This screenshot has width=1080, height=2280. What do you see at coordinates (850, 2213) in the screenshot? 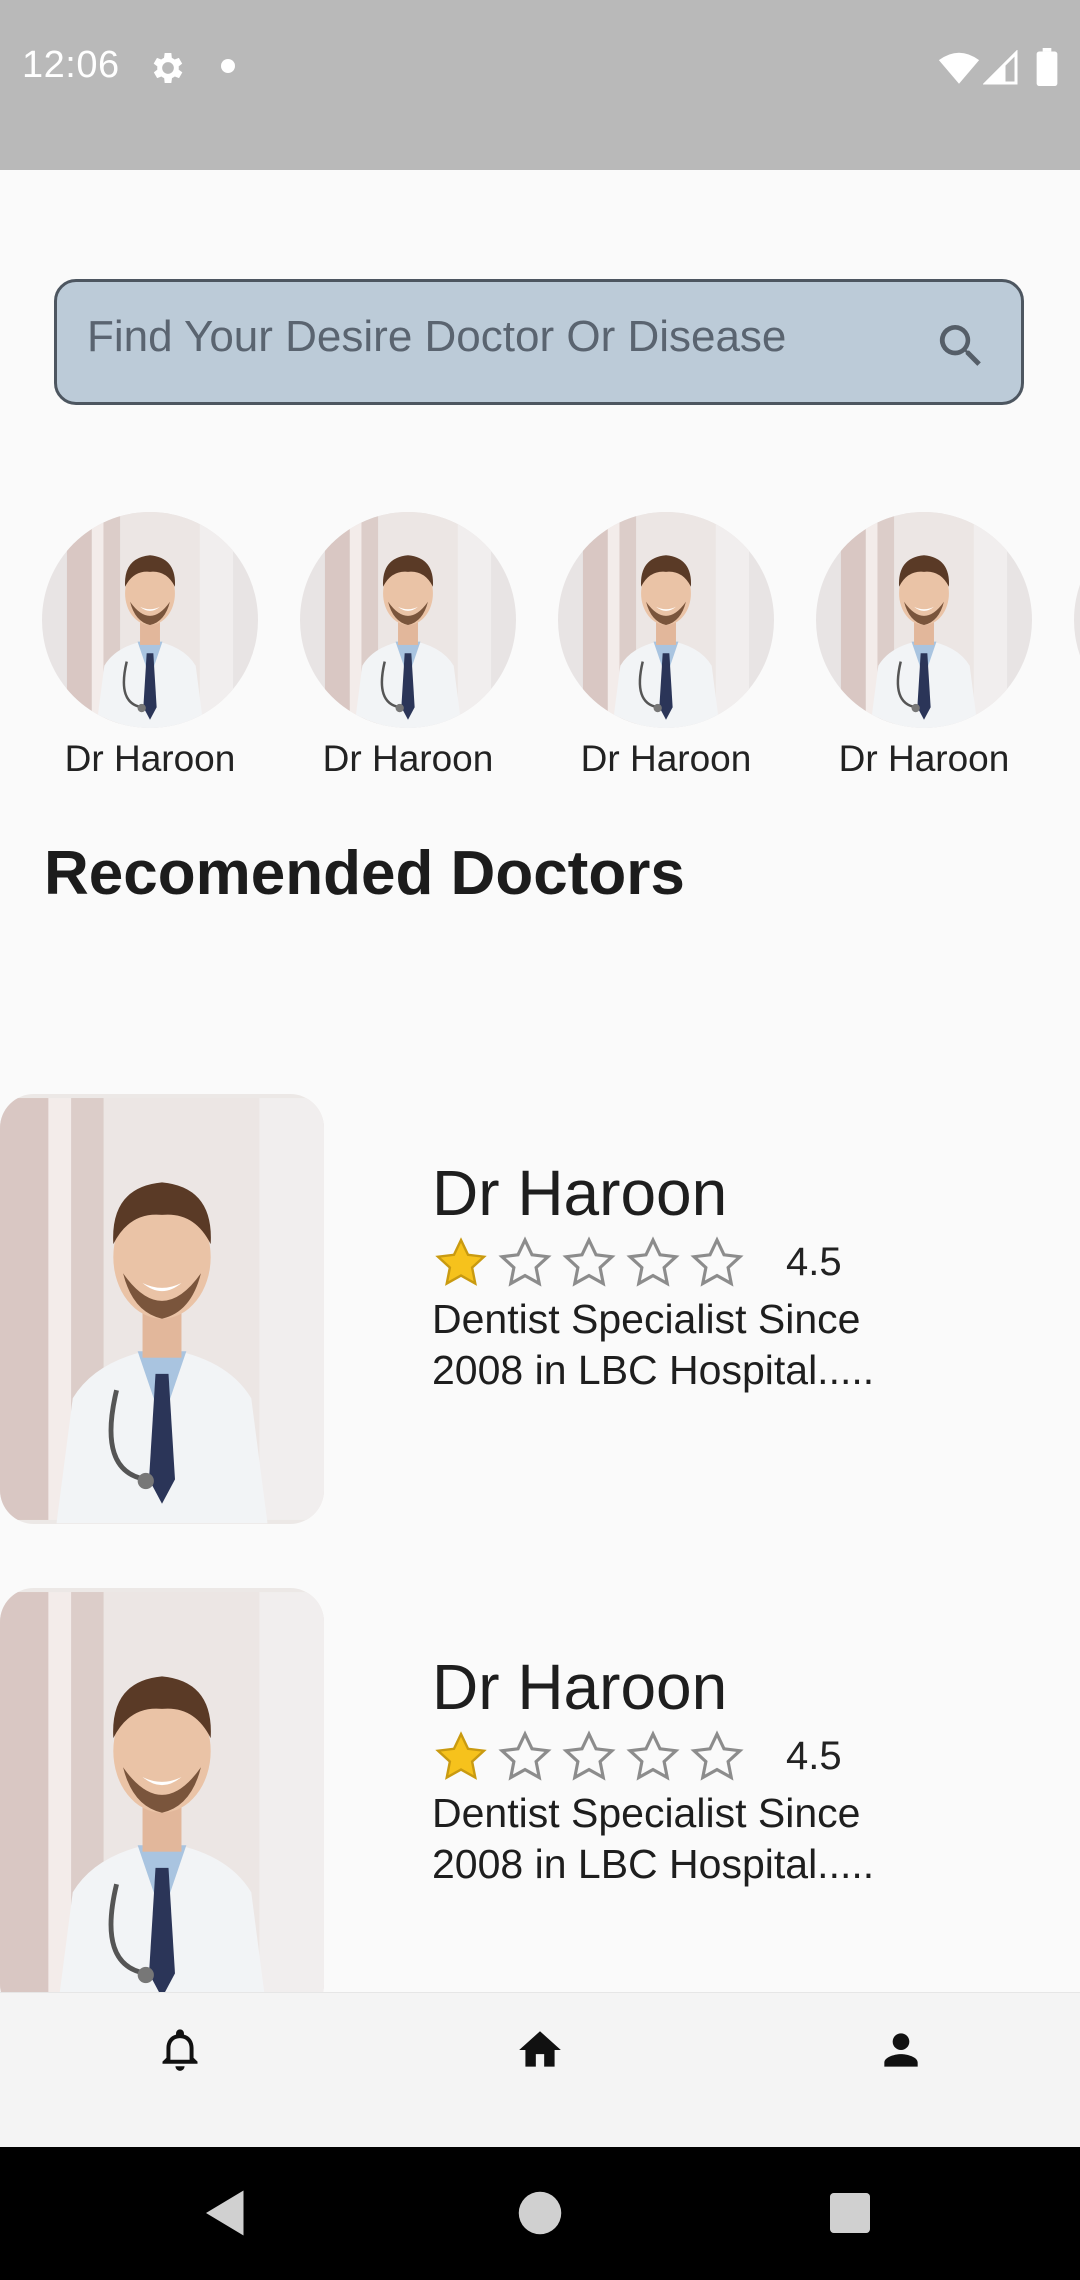
I see `recents-icon` at bounding box center [850, 2213].